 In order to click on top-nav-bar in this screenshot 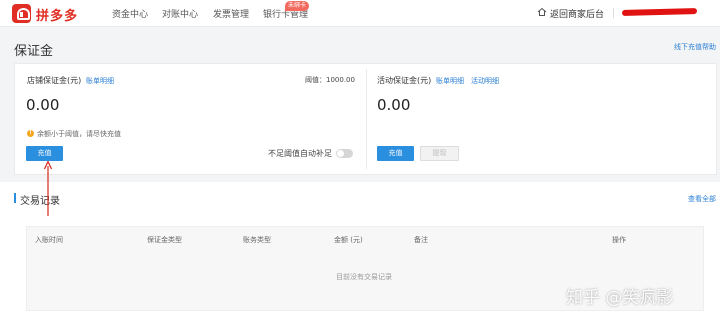, I will do `click(360, 13)`.